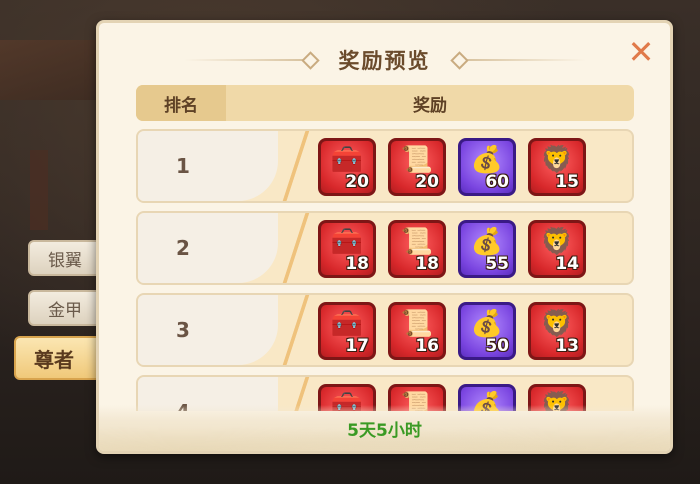 The height and width of the screenshot is (484, 700). I want to click on background-pillar, so click(39, 190).